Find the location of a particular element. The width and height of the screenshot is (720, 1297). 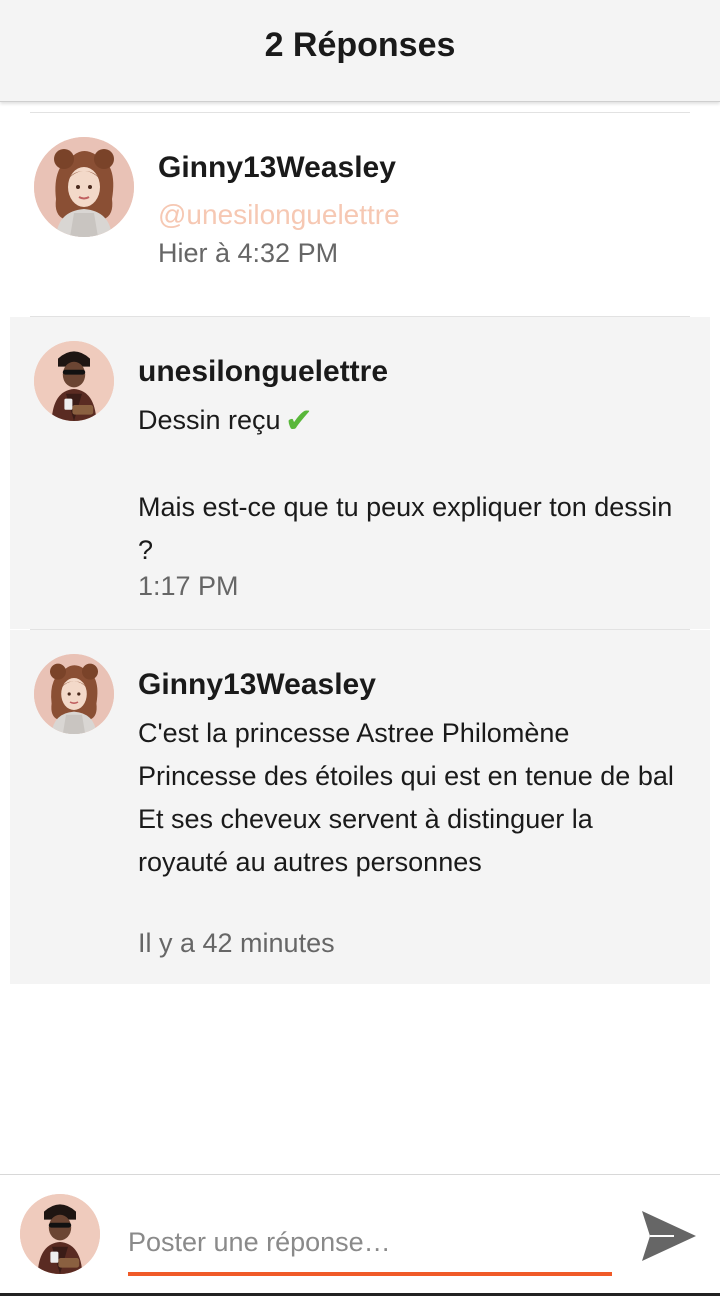

author-name: unesilonguelettre is located at coordinates (263, 372).